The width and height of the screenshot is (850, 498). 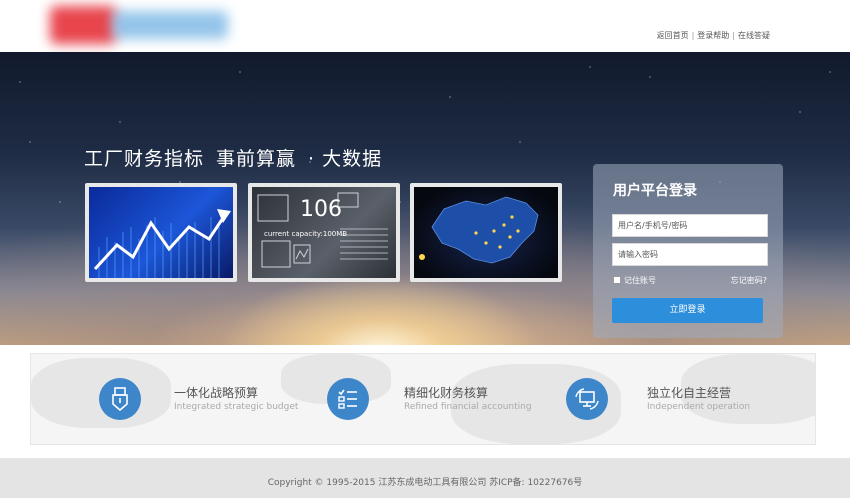 I want to click on thumbnail-china-map, so click(x=486, y=232).